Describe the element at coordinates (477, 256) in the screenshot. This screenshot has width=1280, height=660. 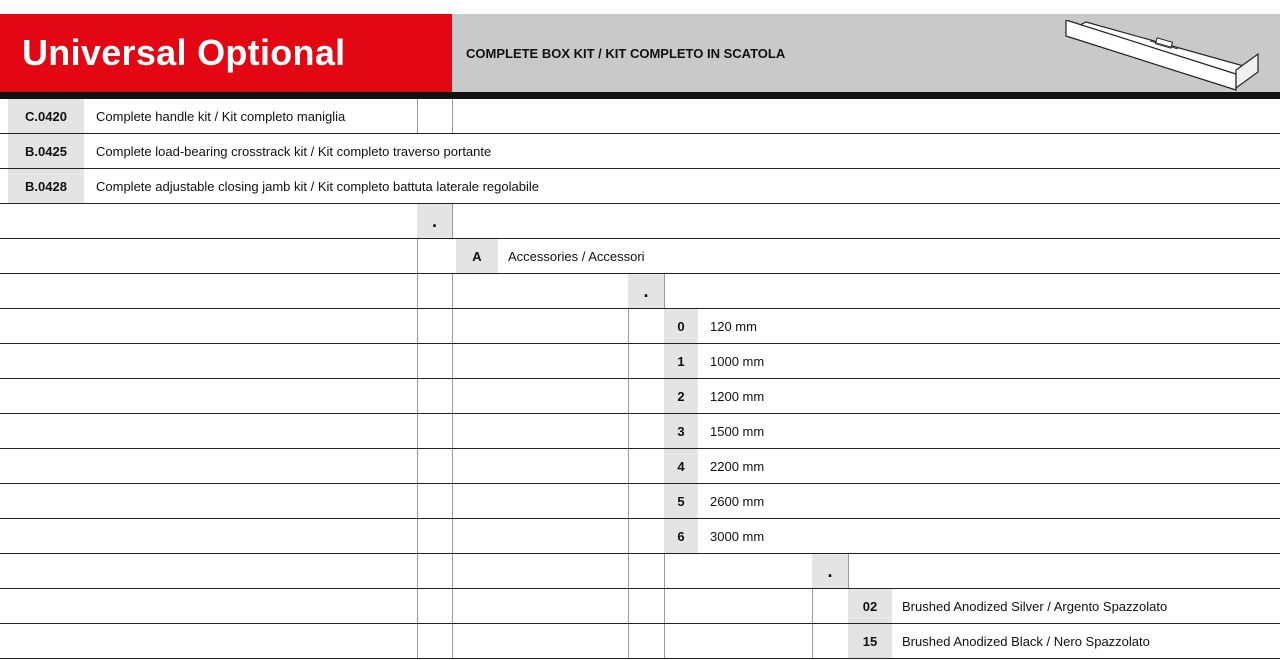
I see `accessory-code: A` at that location.